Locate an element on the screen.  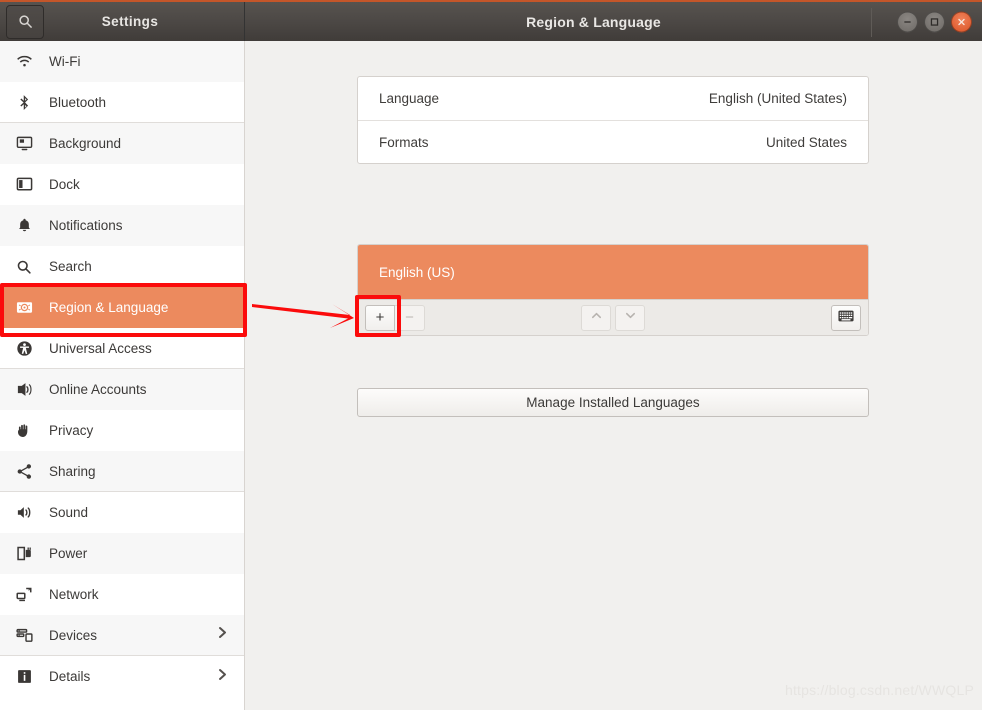
move-down-button is located at coordinates (630, 317).